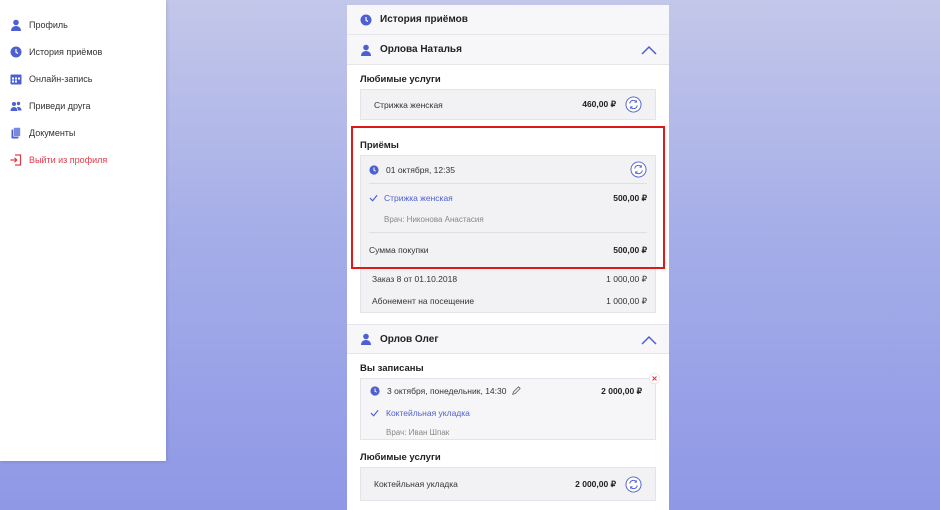  What do you see at coordinates (83, 24) in the screenshot?
I see `sidebar-item-profile: Профиль` at bounding box center [83, 24].